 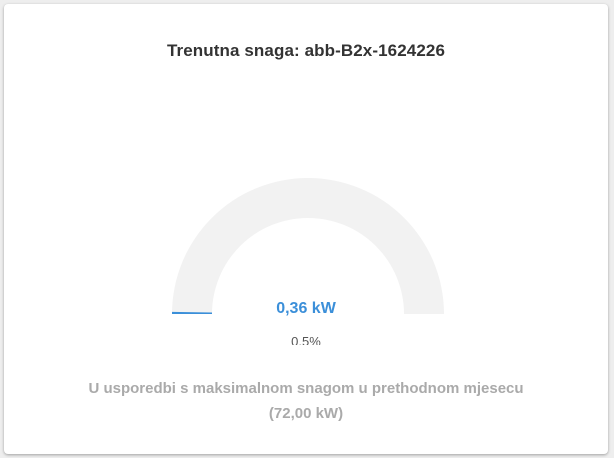 I want to click on gauge-percent: 0,5%, so click(x=306, y=339).